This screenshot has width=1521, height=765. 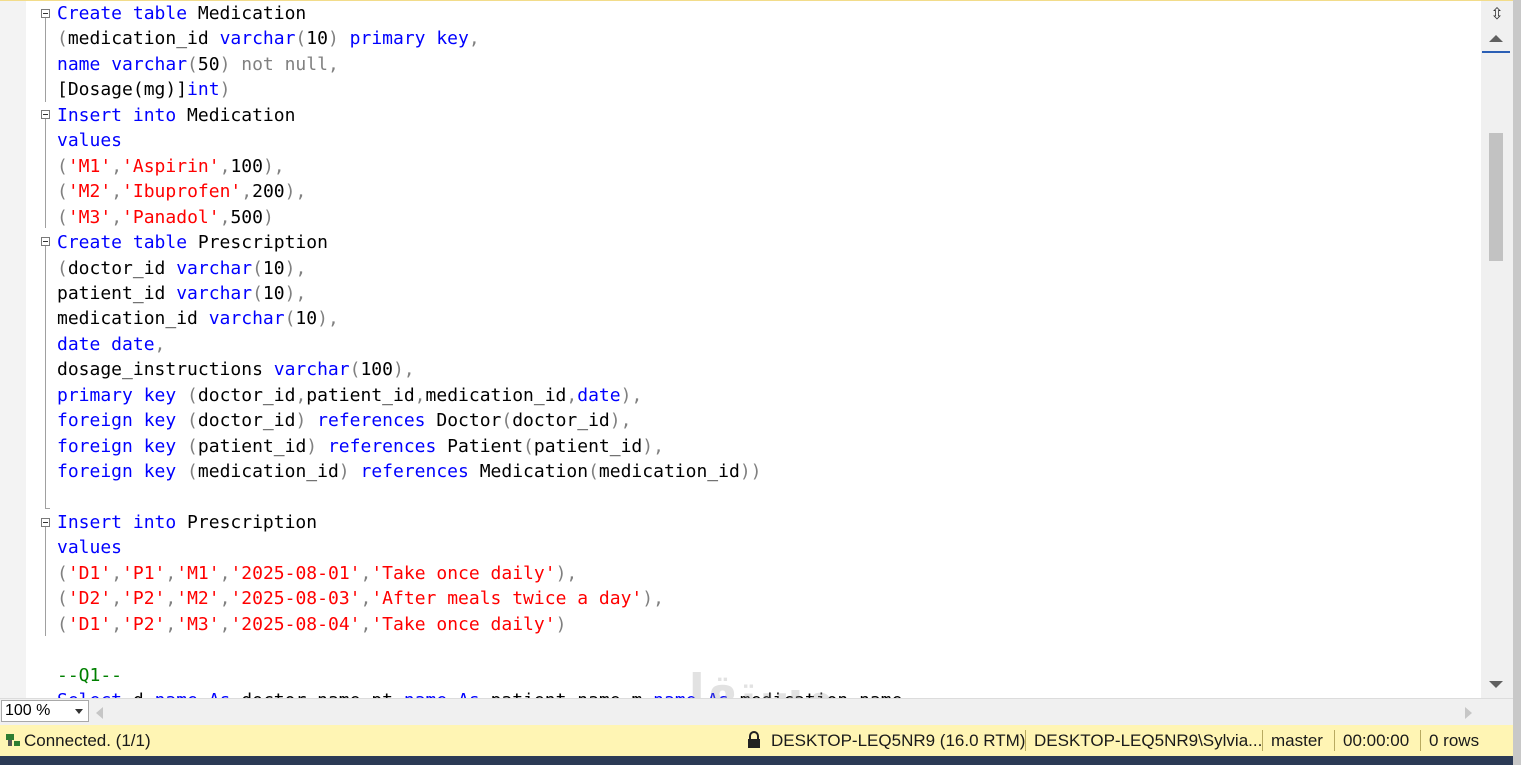 What do you see at coordinates (816, 694) in the screenshot?
I see `code-token: medication_name` at bounding box center [816, 694].